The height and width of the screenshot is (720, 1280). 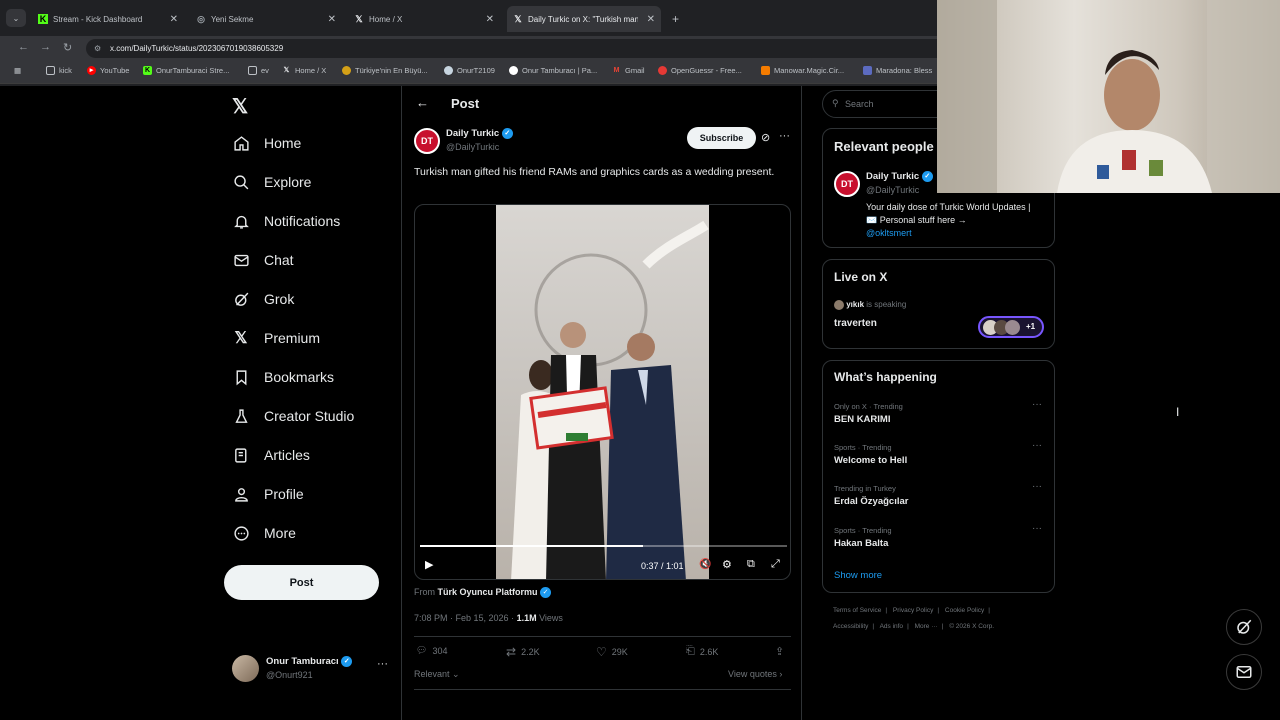 What do you see at coordinates (437, 674) in the screenshot?
I see `sort-dropdown: Relevant ⌄` at bounding box center [437, 674].